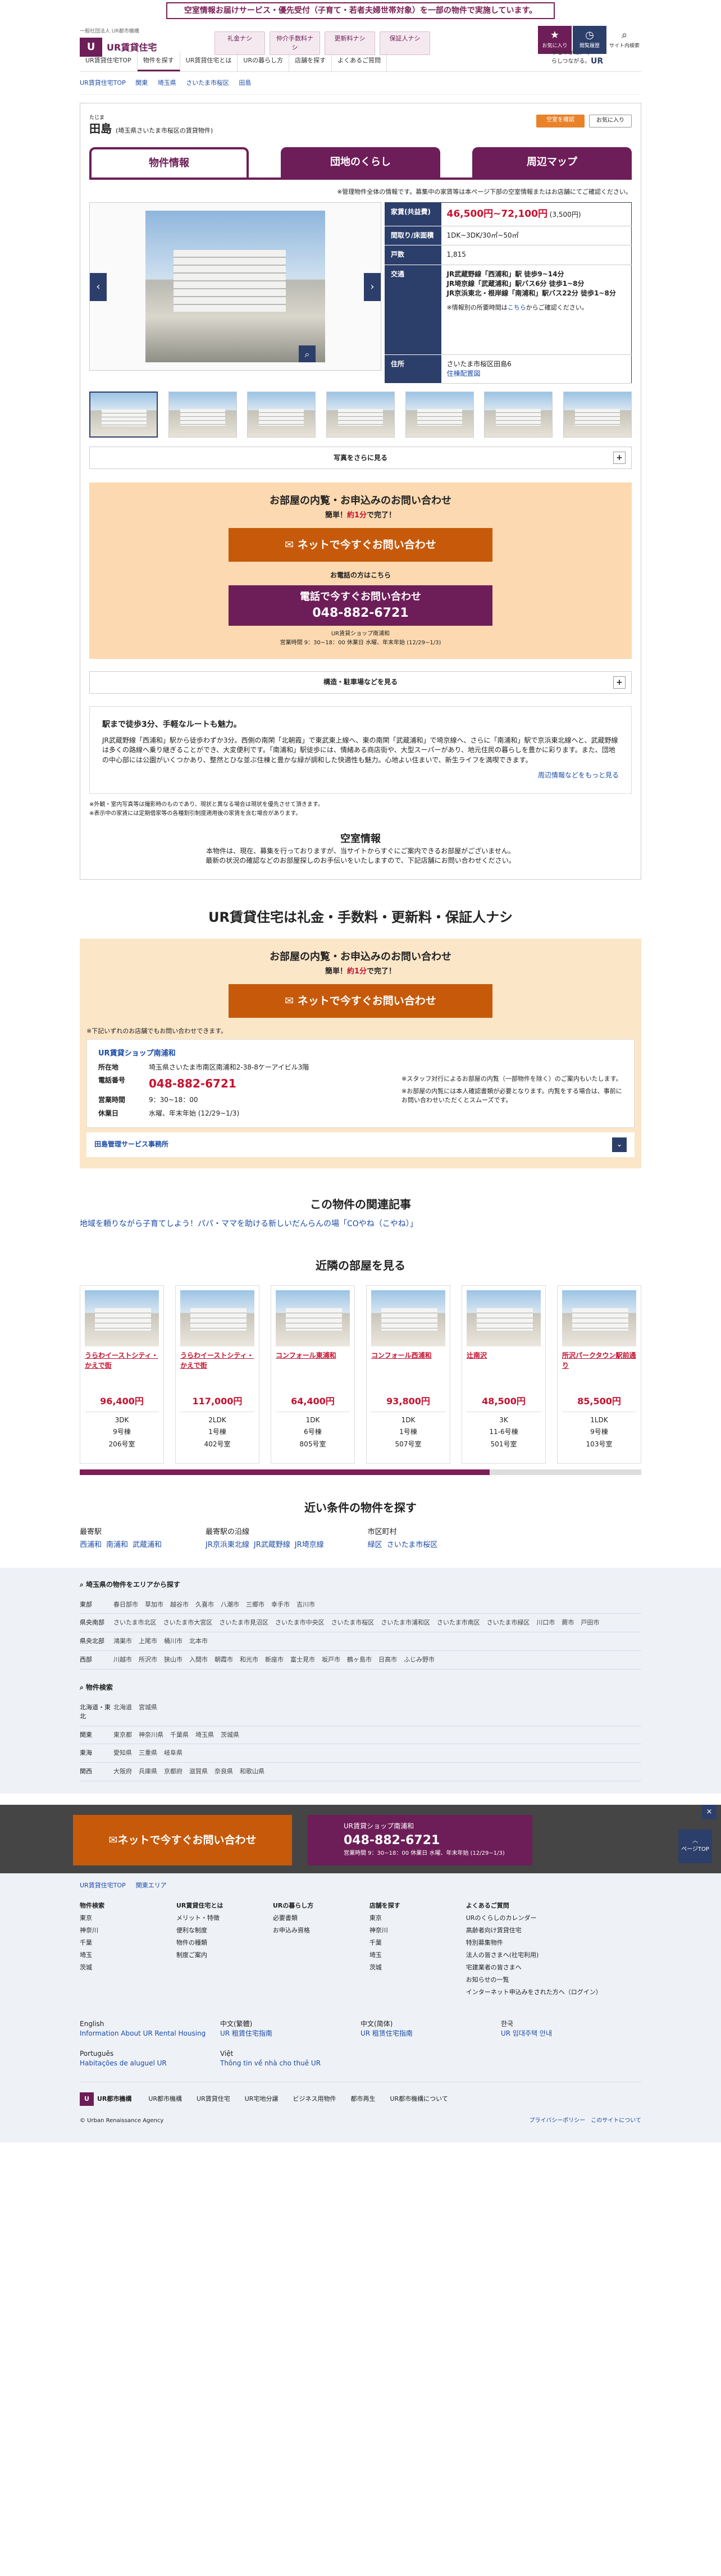 The height and width of the screenshot is (2576, 721). What do you see at coordinates (464, 373) in the screenshot?
I see `site-plan-link: 住棟配置図` at bounding box center [464, 373].